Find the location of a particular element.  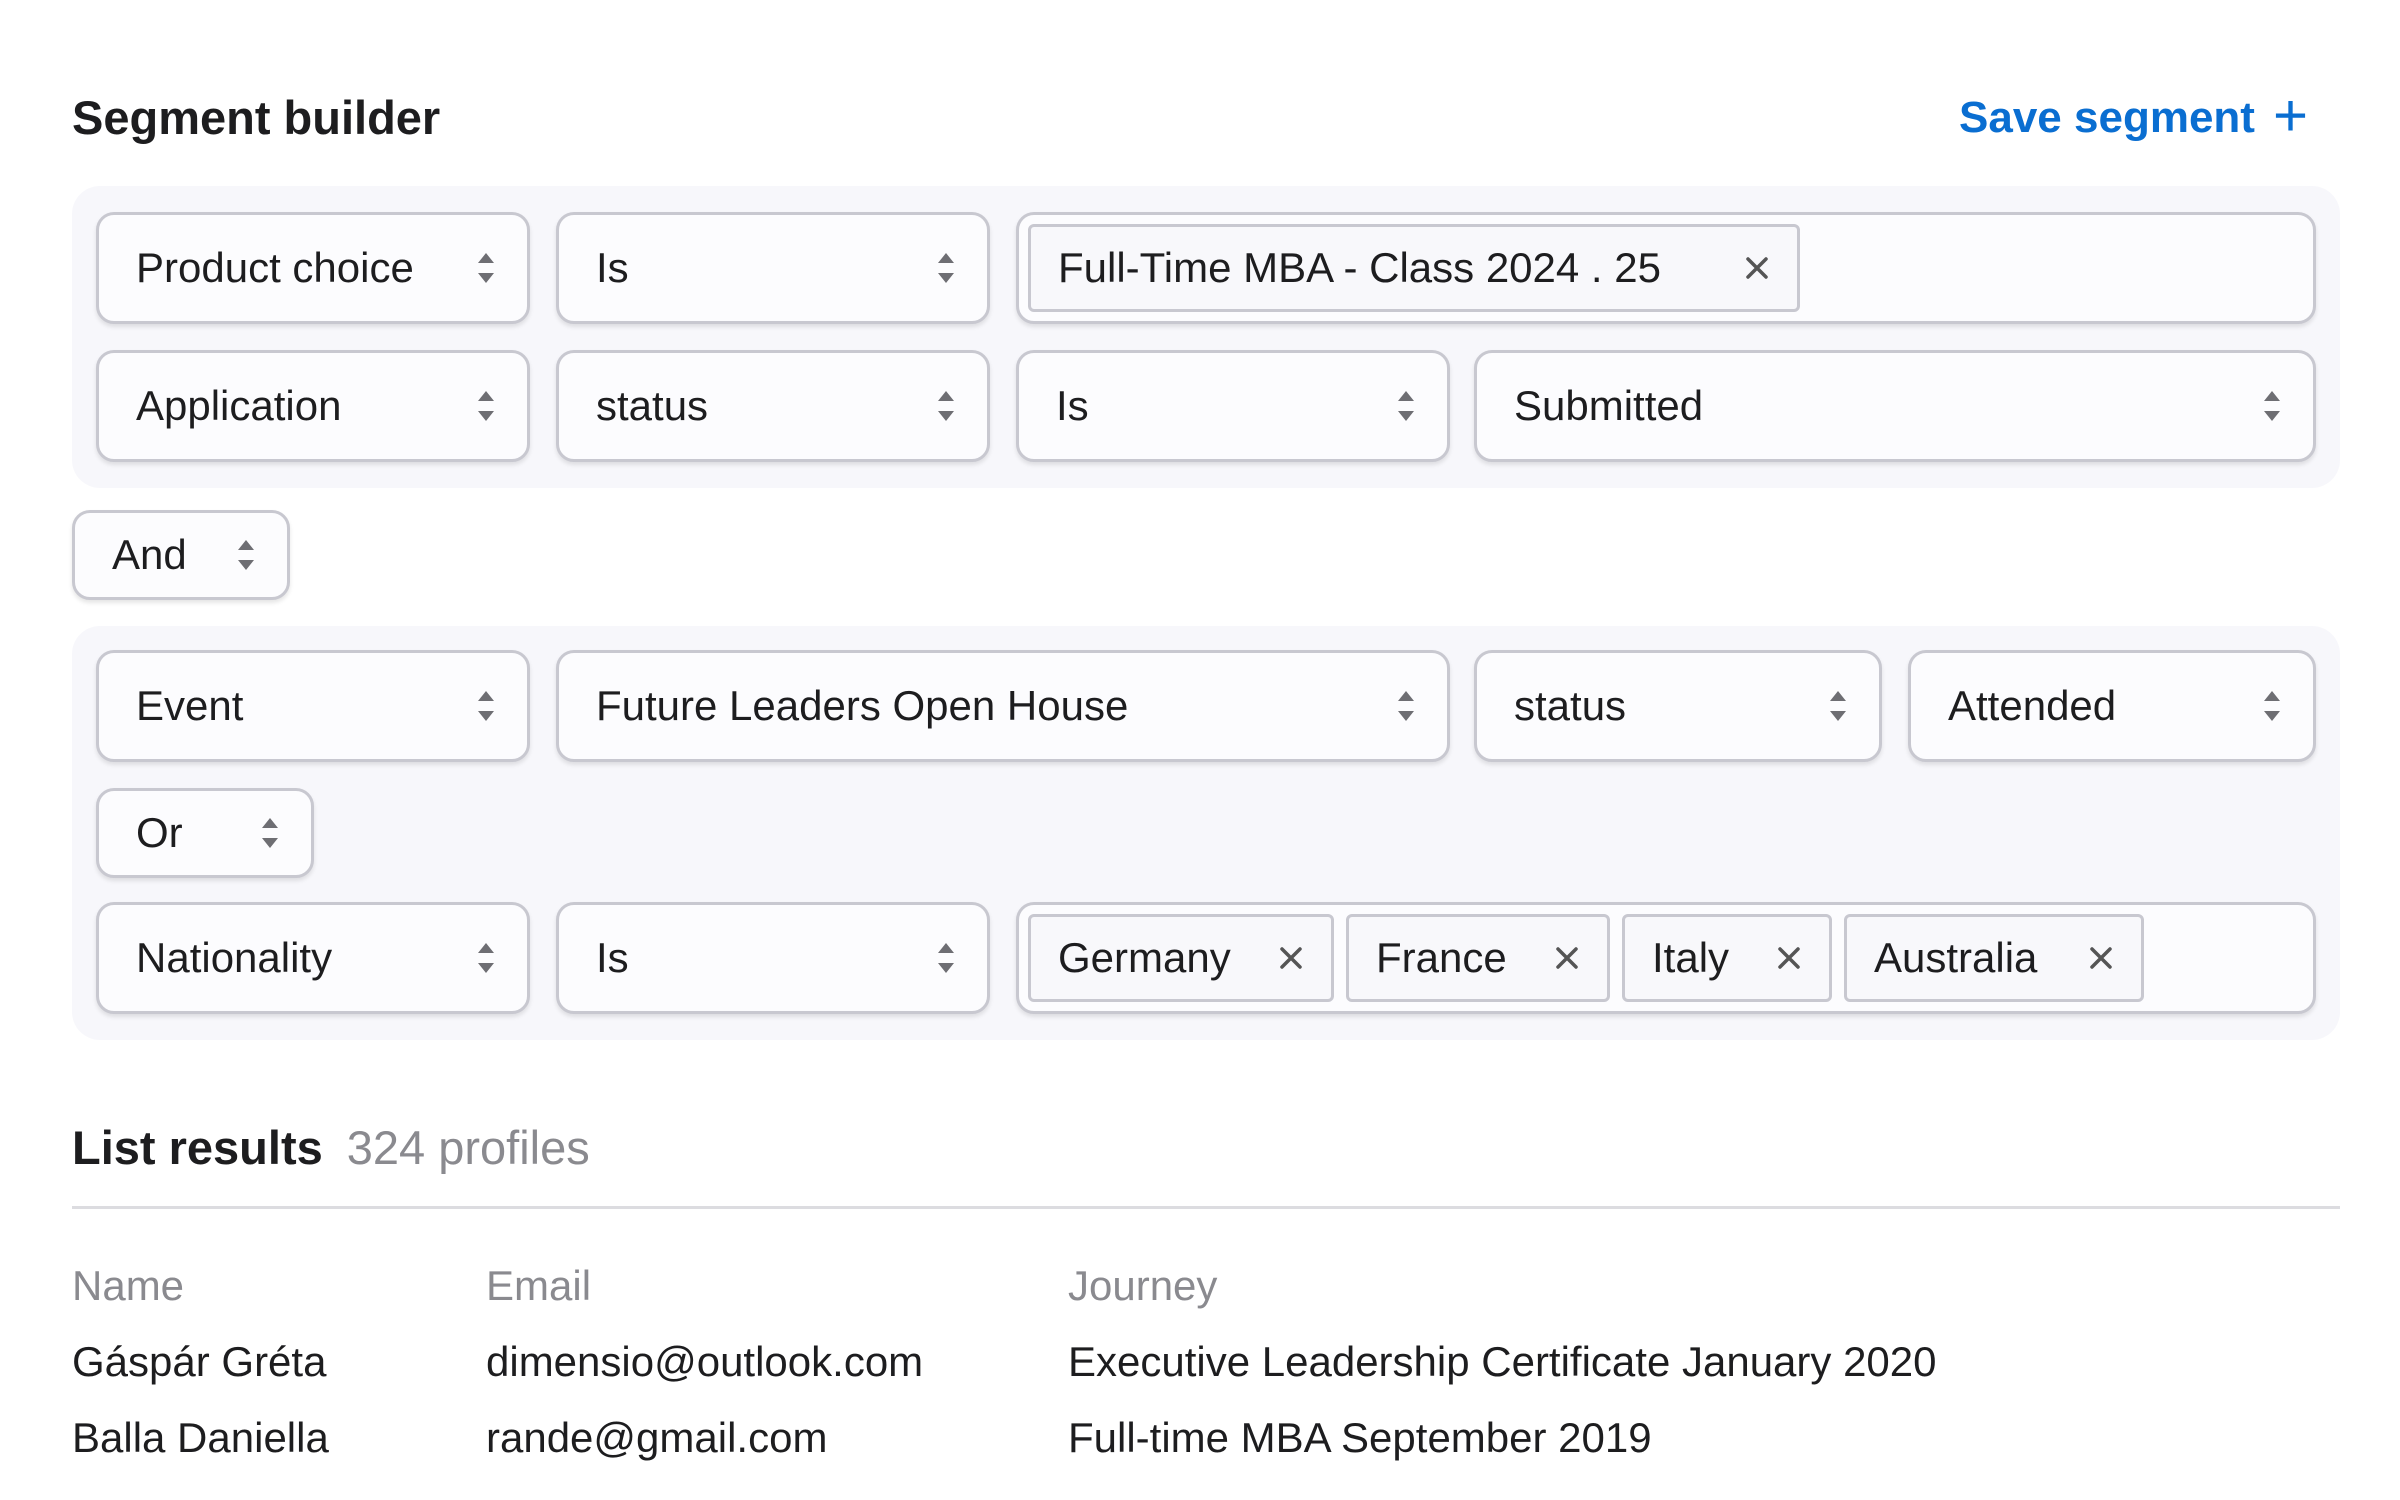

results-title: List results is located at coordinates (197, 1147).